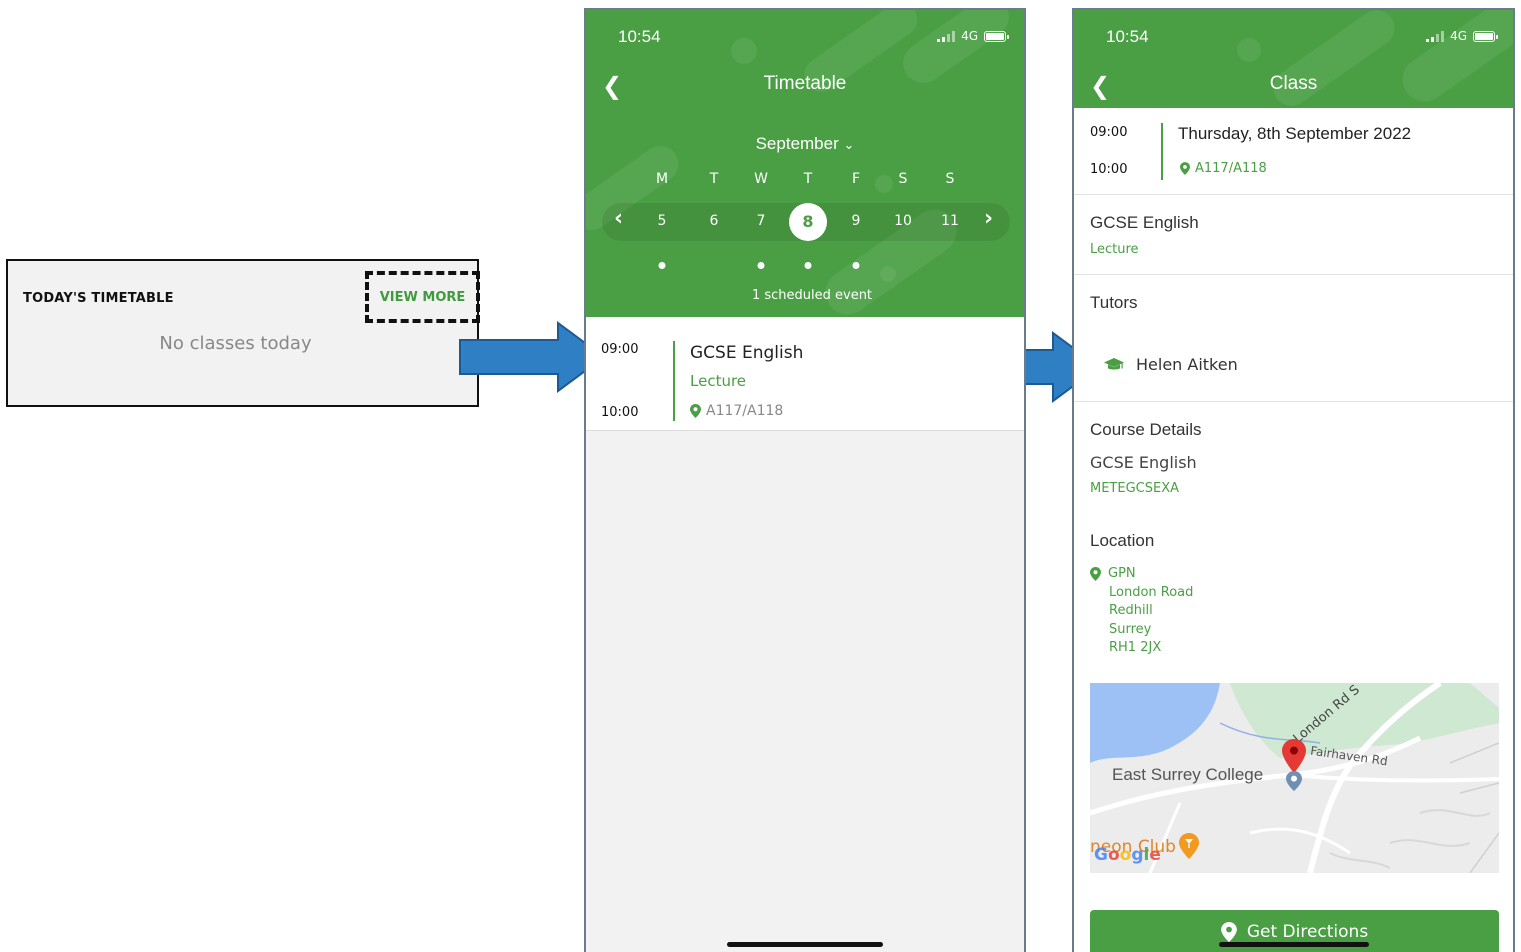 This screenshot has width=1521, height=952. Describe the element at coordinates (1135, 648) in the screenshot. I see `address-line: RH1 2JX` at that location.